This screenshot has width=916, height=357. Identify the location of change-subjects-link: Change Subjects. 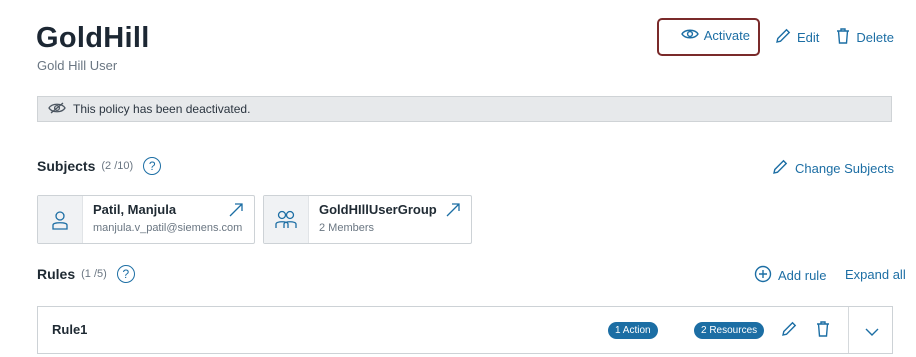
(832, 168).